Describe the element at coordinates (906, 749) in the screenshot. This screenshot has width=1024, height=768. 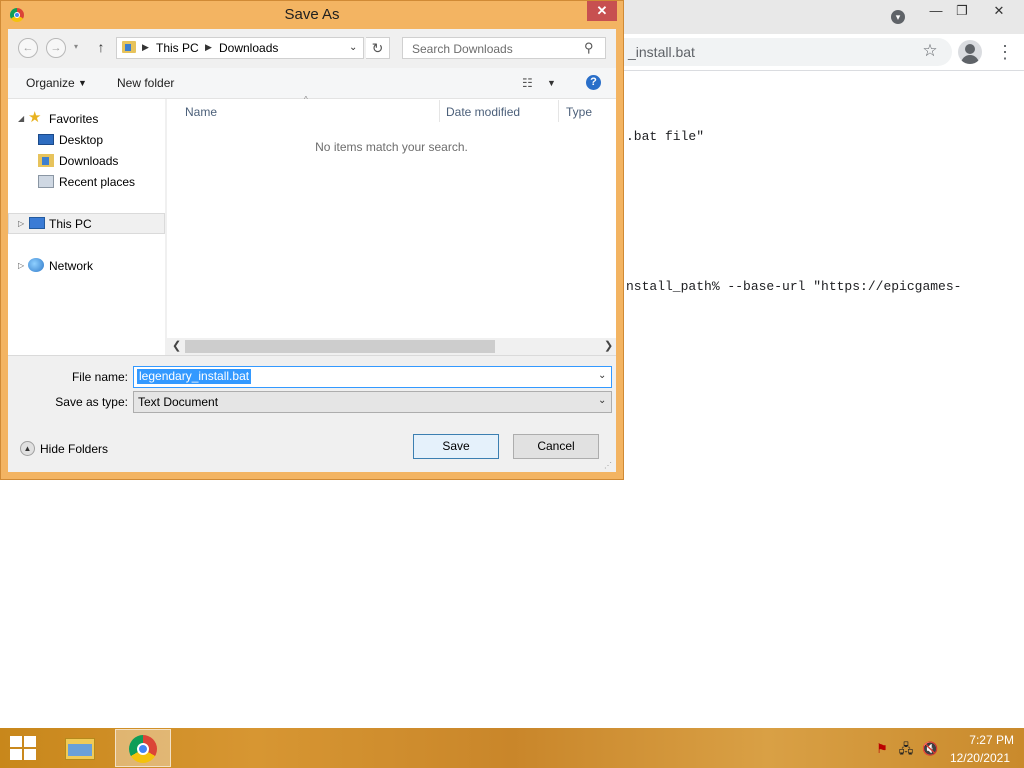
I see `network-tray-icon: 🖧` at that location.